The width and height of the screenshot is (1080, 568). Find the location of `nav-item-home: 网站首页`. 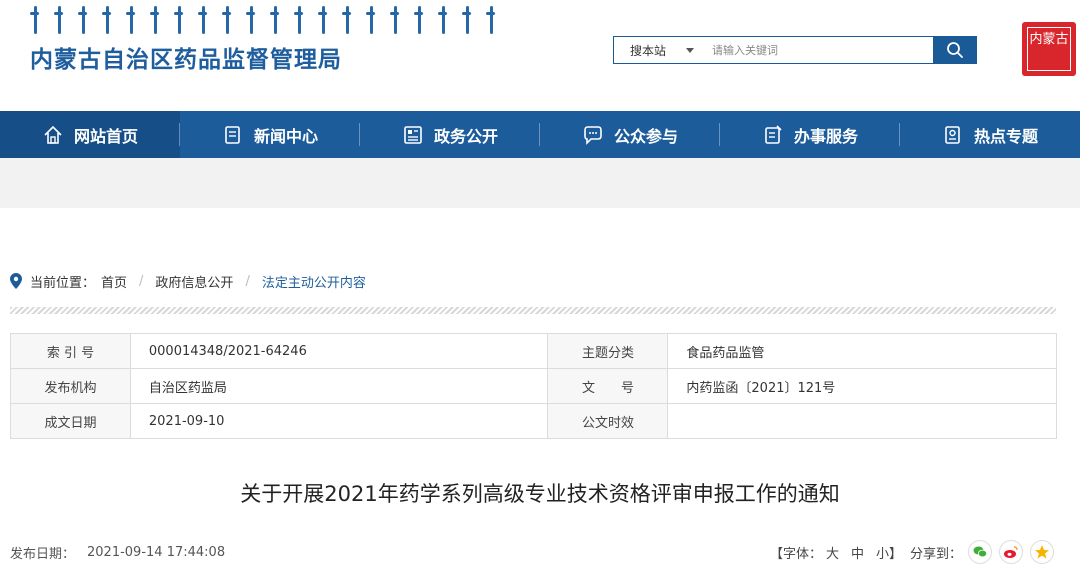

nav-item-home: 网站首页 is located at coordinates (90, 134).